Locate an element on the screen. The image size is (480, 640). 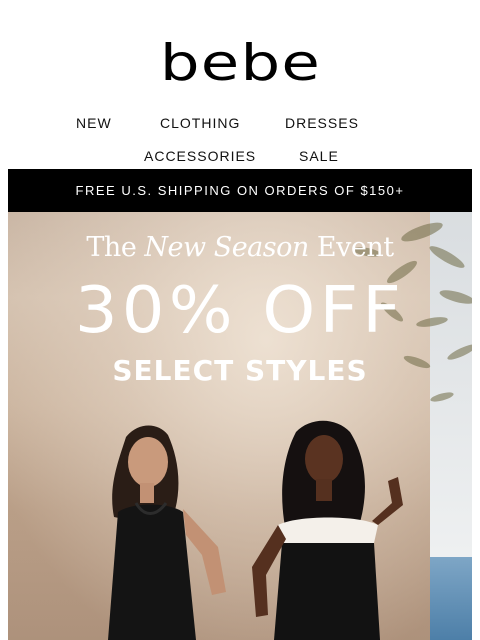
header: bebe is located at coordinates (240, 63).